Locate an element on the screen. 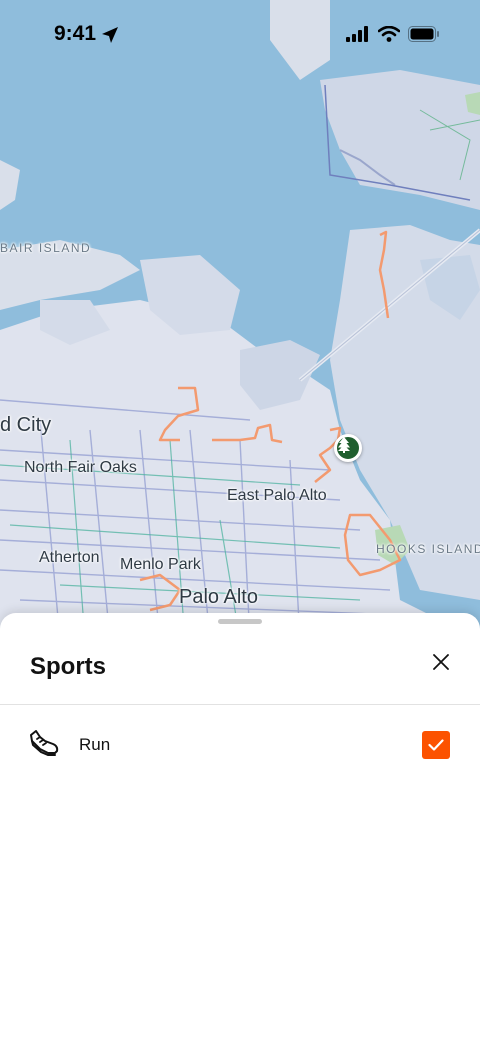  sheet-divider is located at coordinates (240, 704).